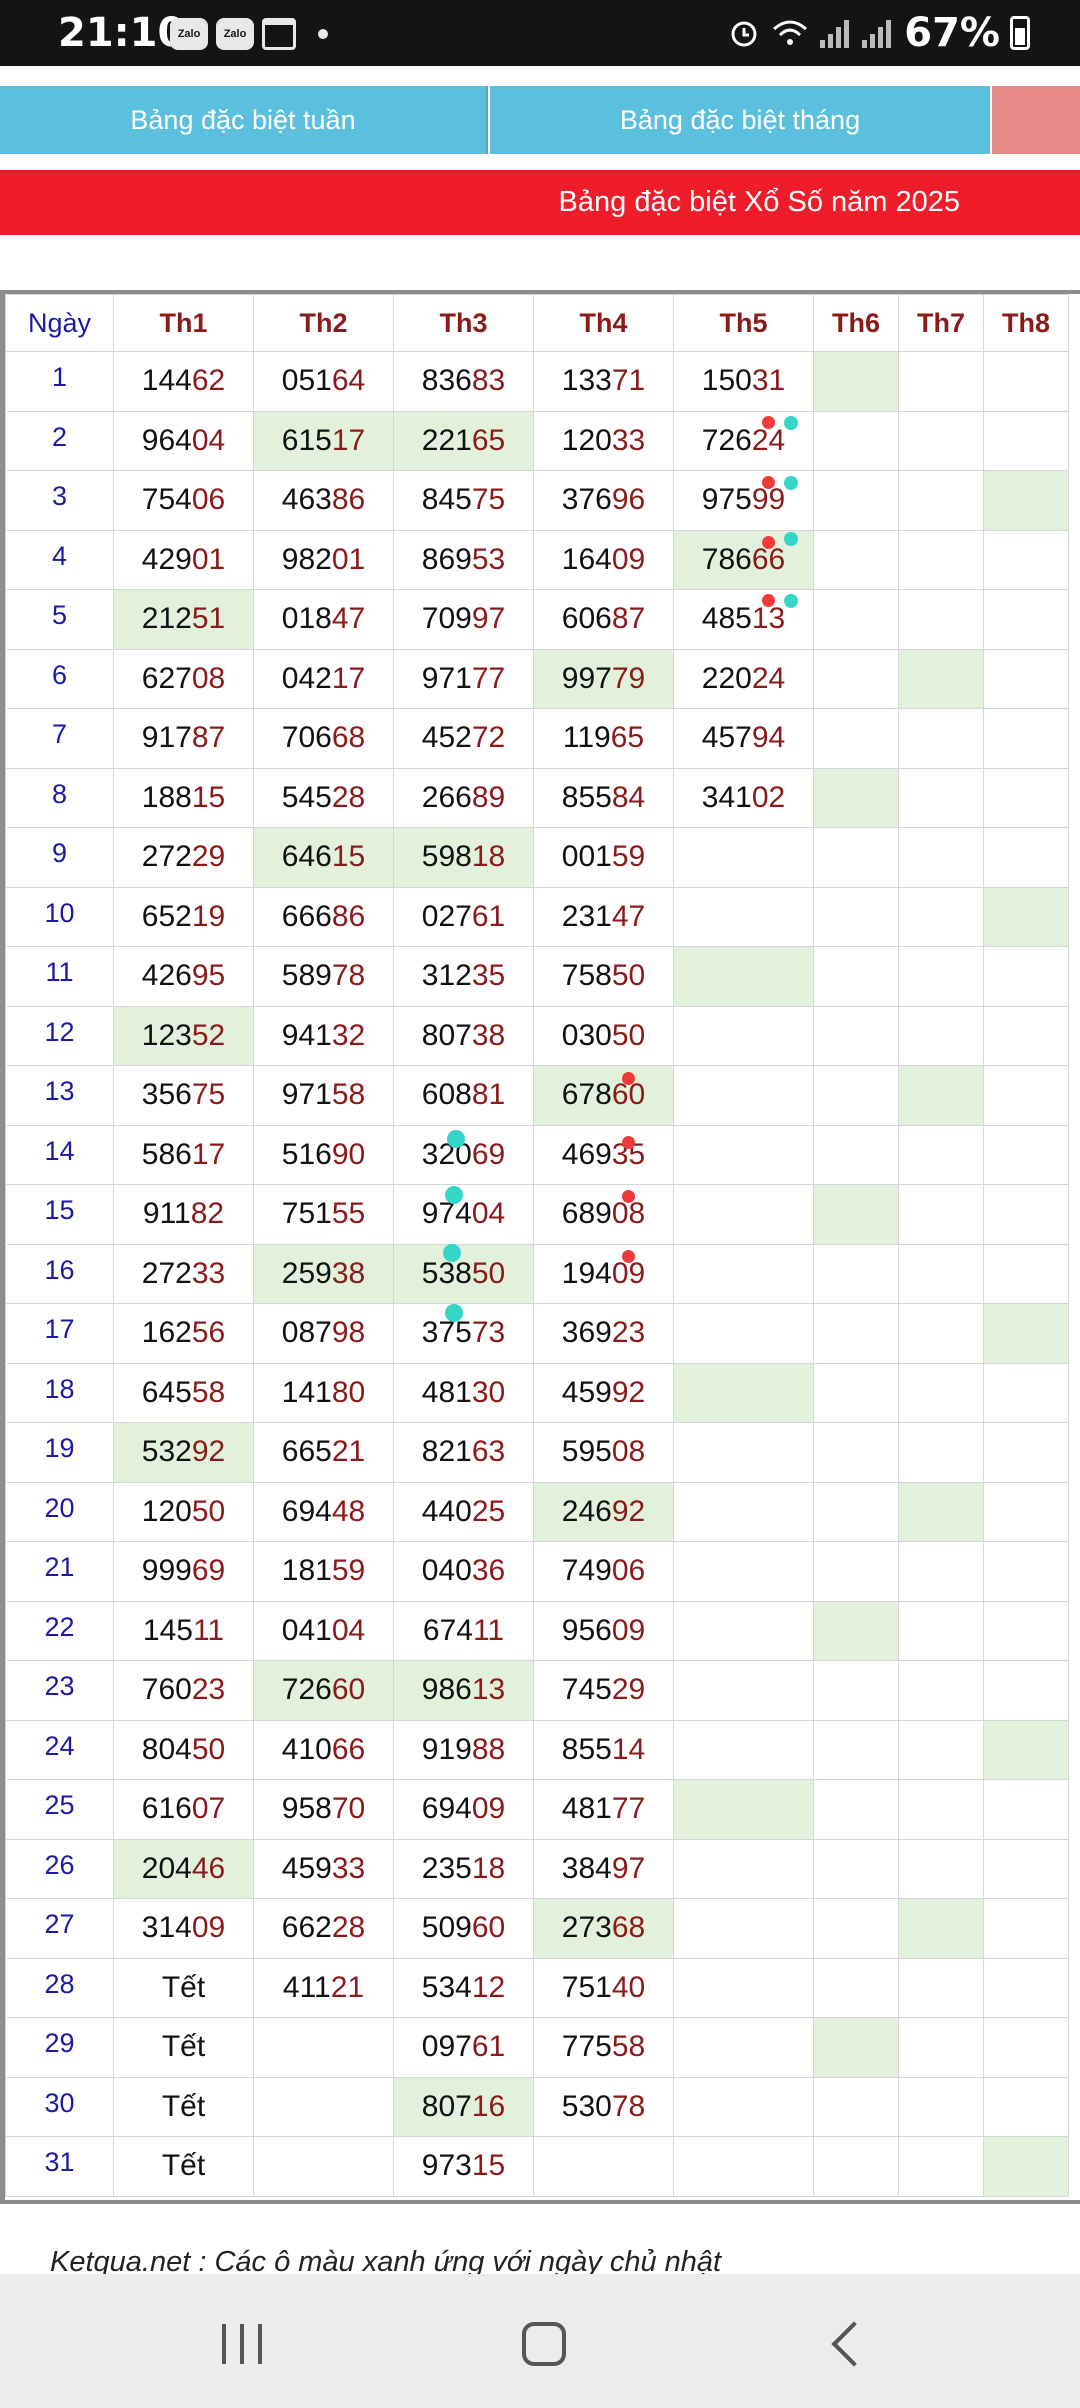  Describe the element at coordinates (463, 797) in the screenshot. I see `result-cell: 26689` at that location.